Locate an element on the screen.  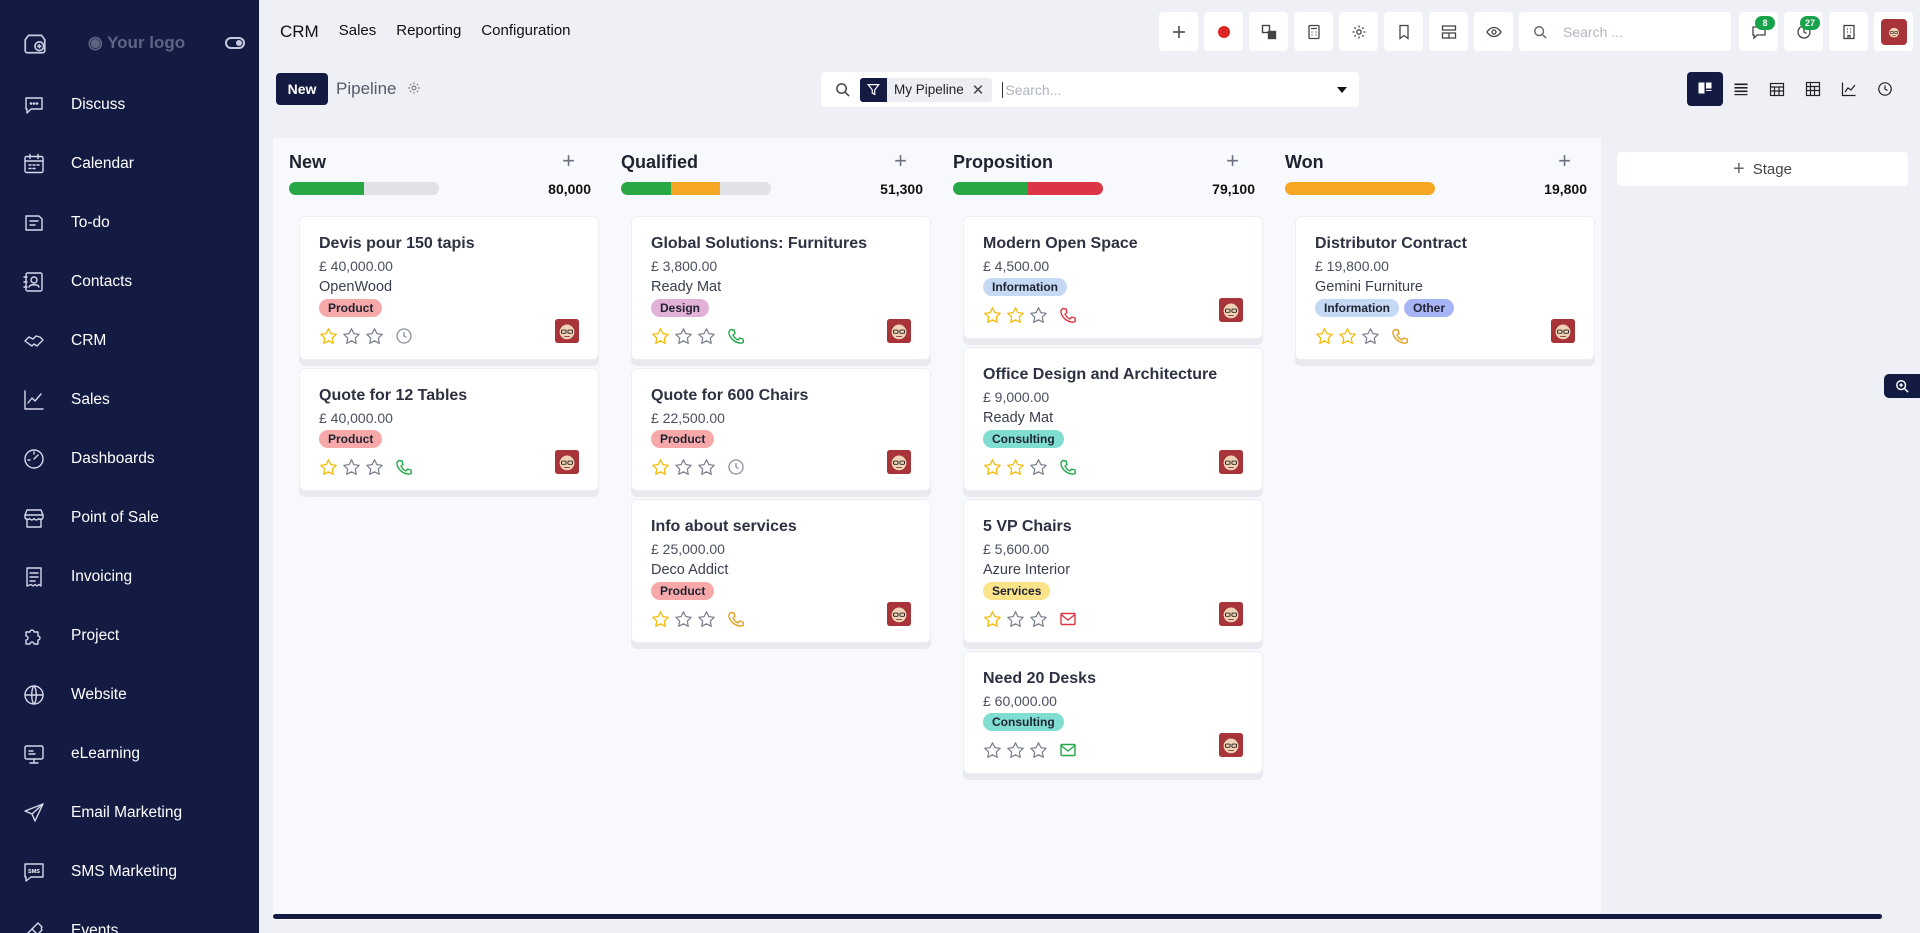
kanban-view-button is located at coordinates (1705, 89).